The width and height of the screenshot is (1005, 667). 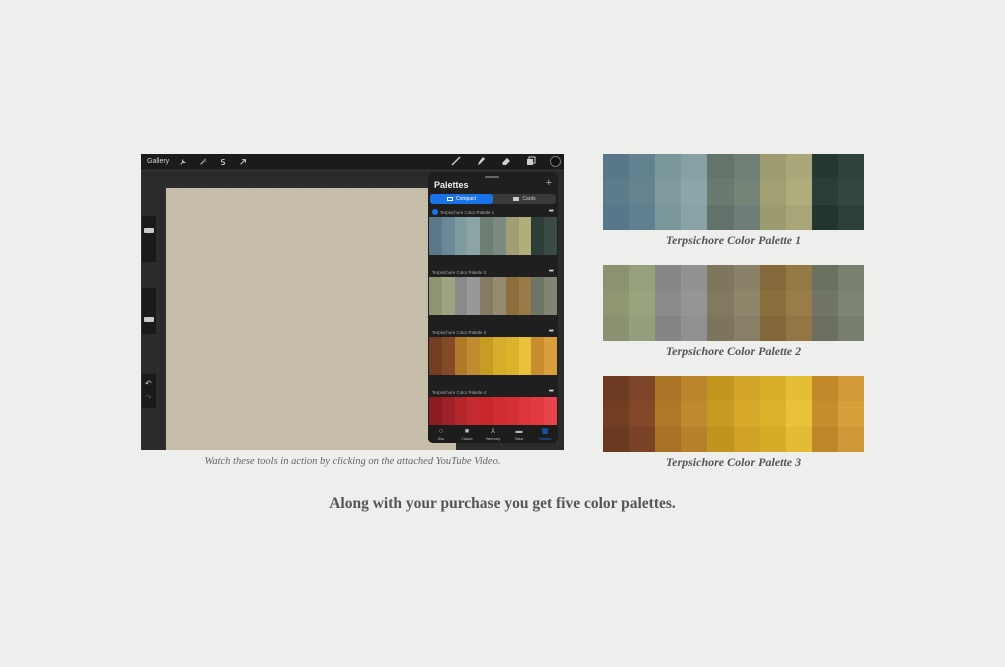 I want to click on selection-icon, so click(x=223, y=162).